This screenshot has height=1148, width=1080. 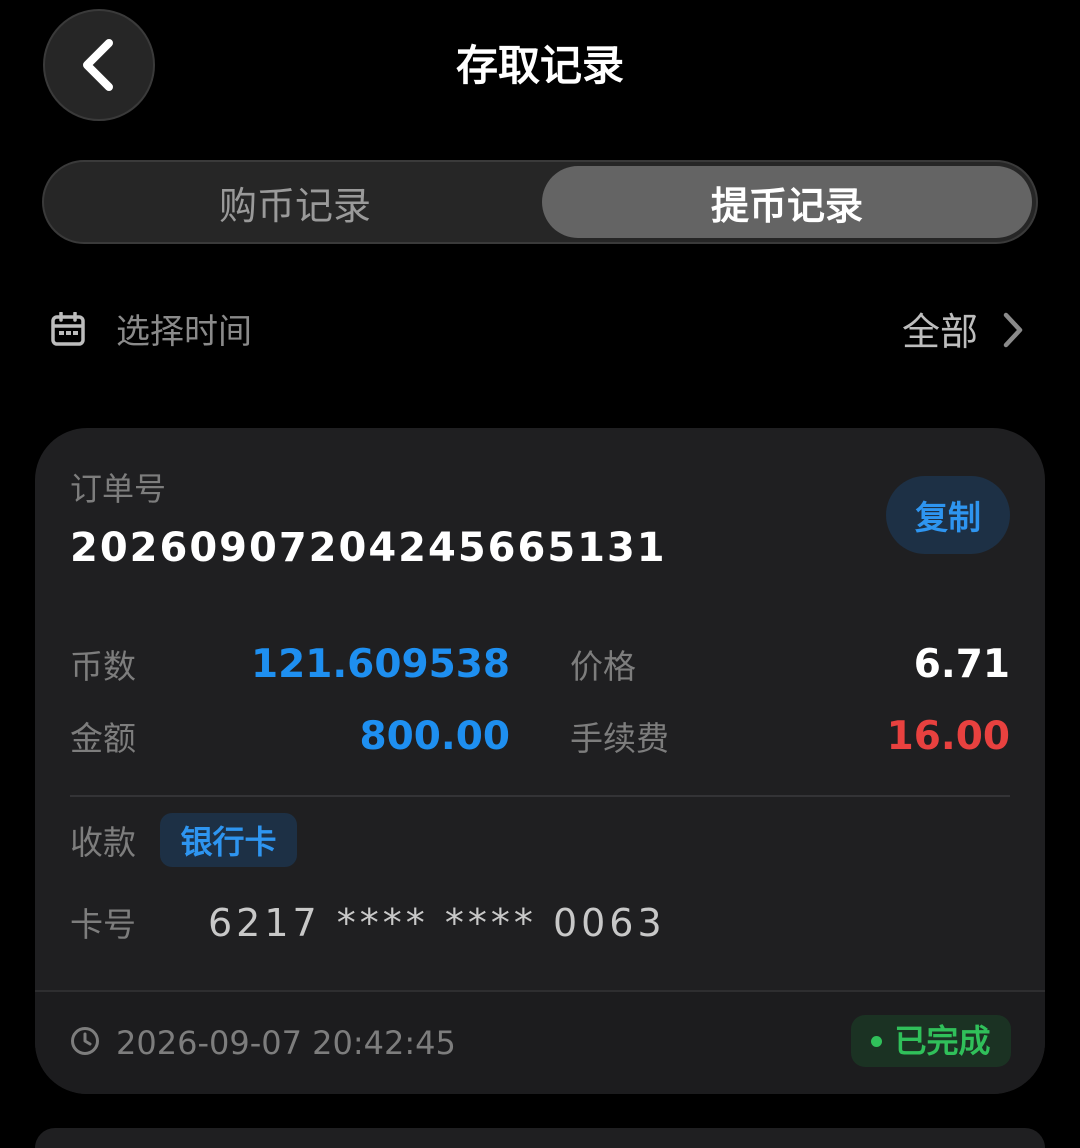 I want to click on coins-value: 121.609538, so click(x=380, y=664).